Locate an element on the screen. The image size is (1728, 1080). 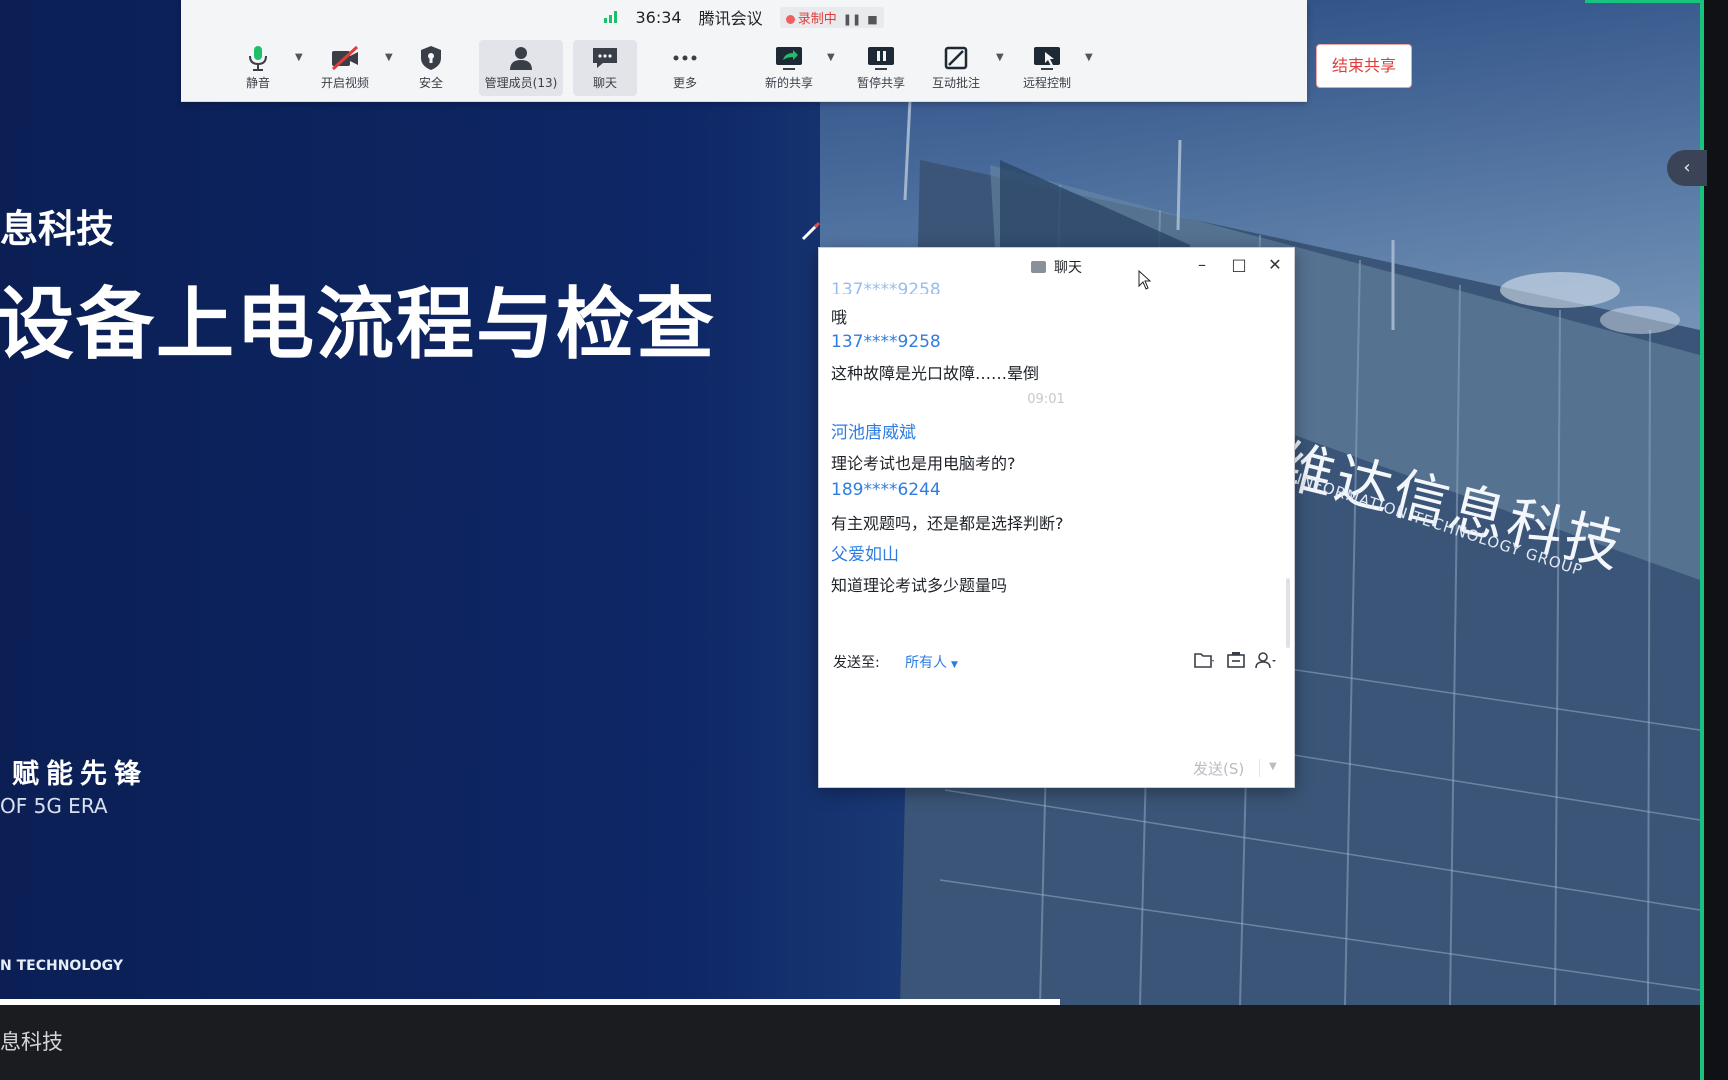
app-name: 腾讯会议 is located at coordinates (730, 18).